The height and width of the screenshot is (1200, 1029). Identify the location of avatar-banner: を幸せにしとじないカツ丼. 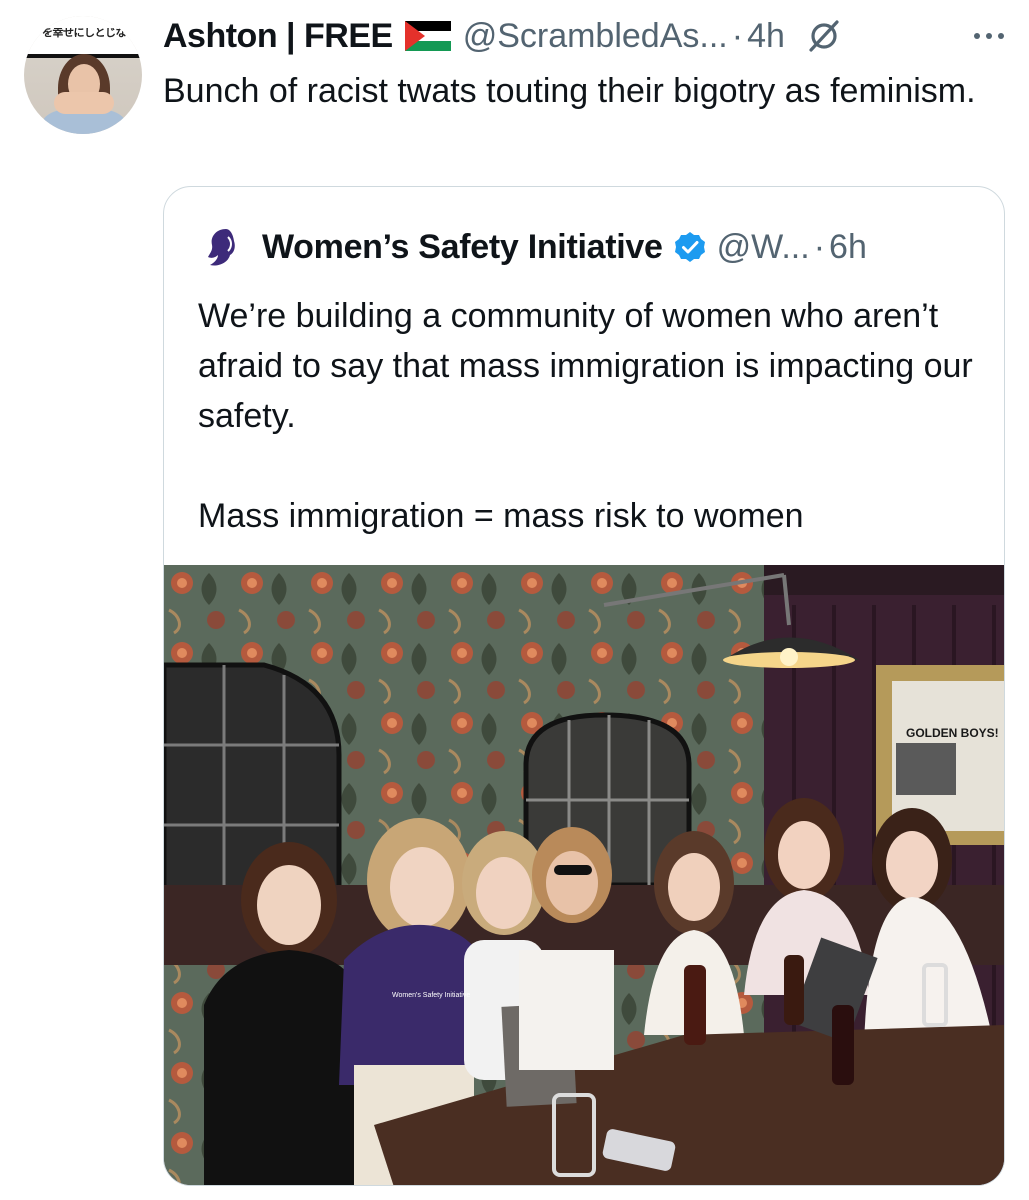
(83, 37).